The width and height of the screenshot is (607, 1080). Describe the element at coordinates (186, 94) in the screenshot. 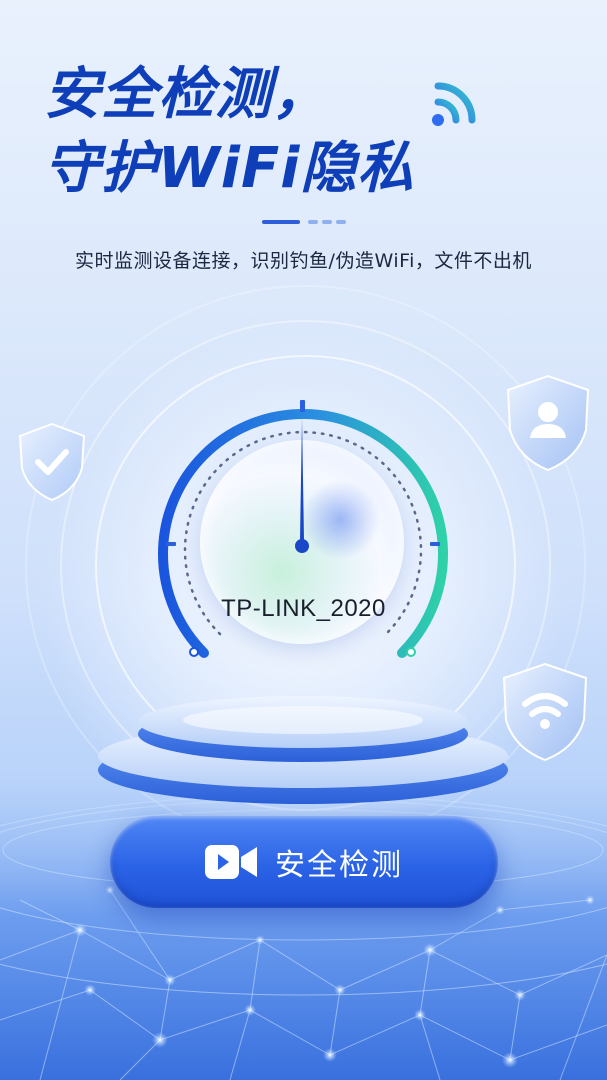

I see `title-line-1: 安全检测，` at that location.